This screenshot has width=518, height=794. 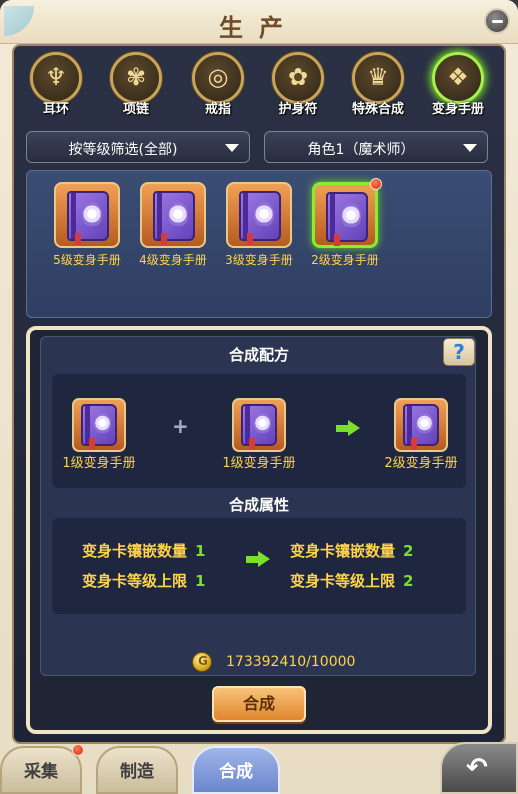 I want to click on tab-label: 变身手册, so click(x=457, y=109).